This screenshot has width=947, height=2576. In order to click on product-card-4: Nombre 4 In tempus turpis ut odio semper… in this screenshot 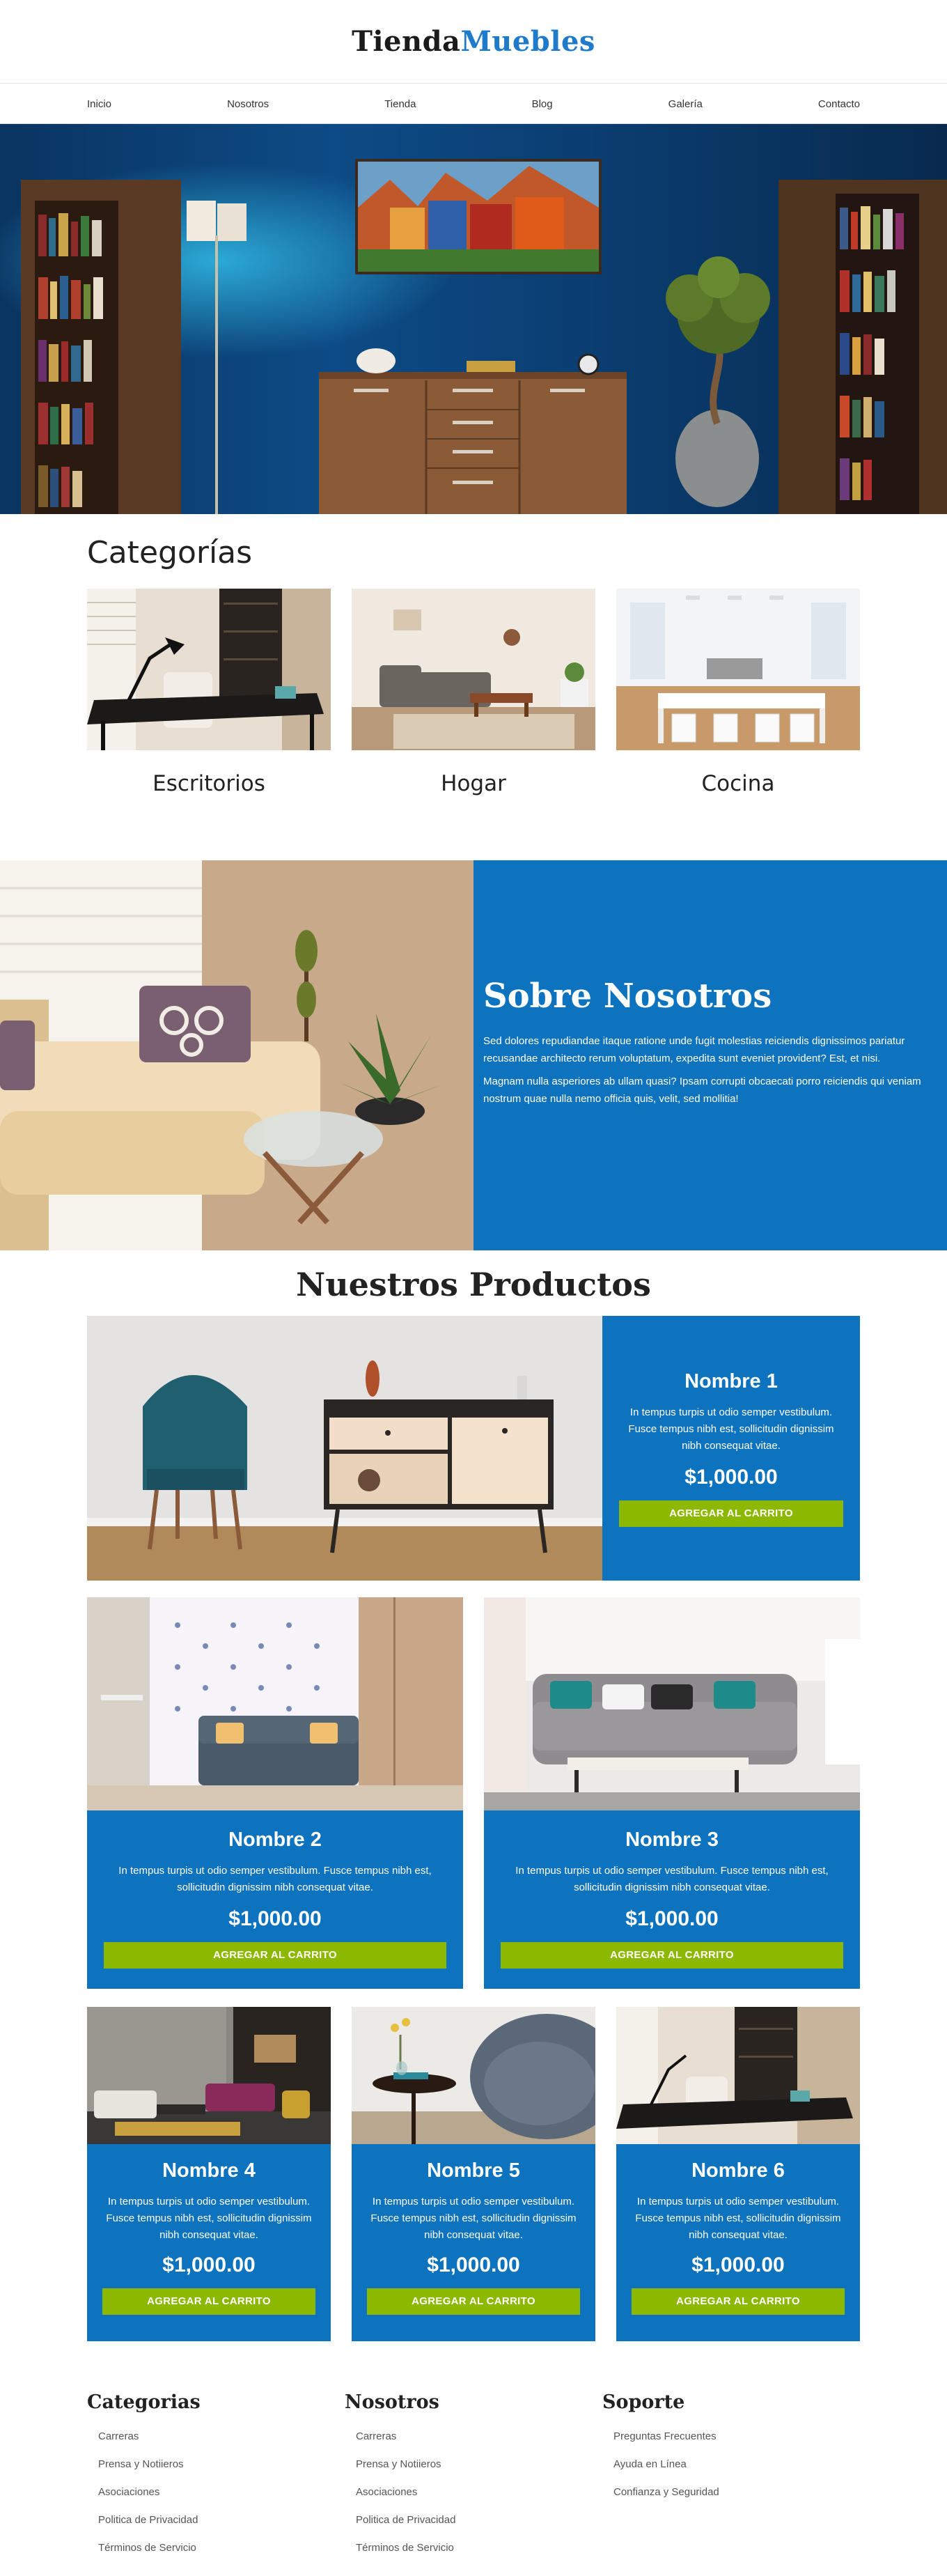, I will do `click(209, 2174)`.